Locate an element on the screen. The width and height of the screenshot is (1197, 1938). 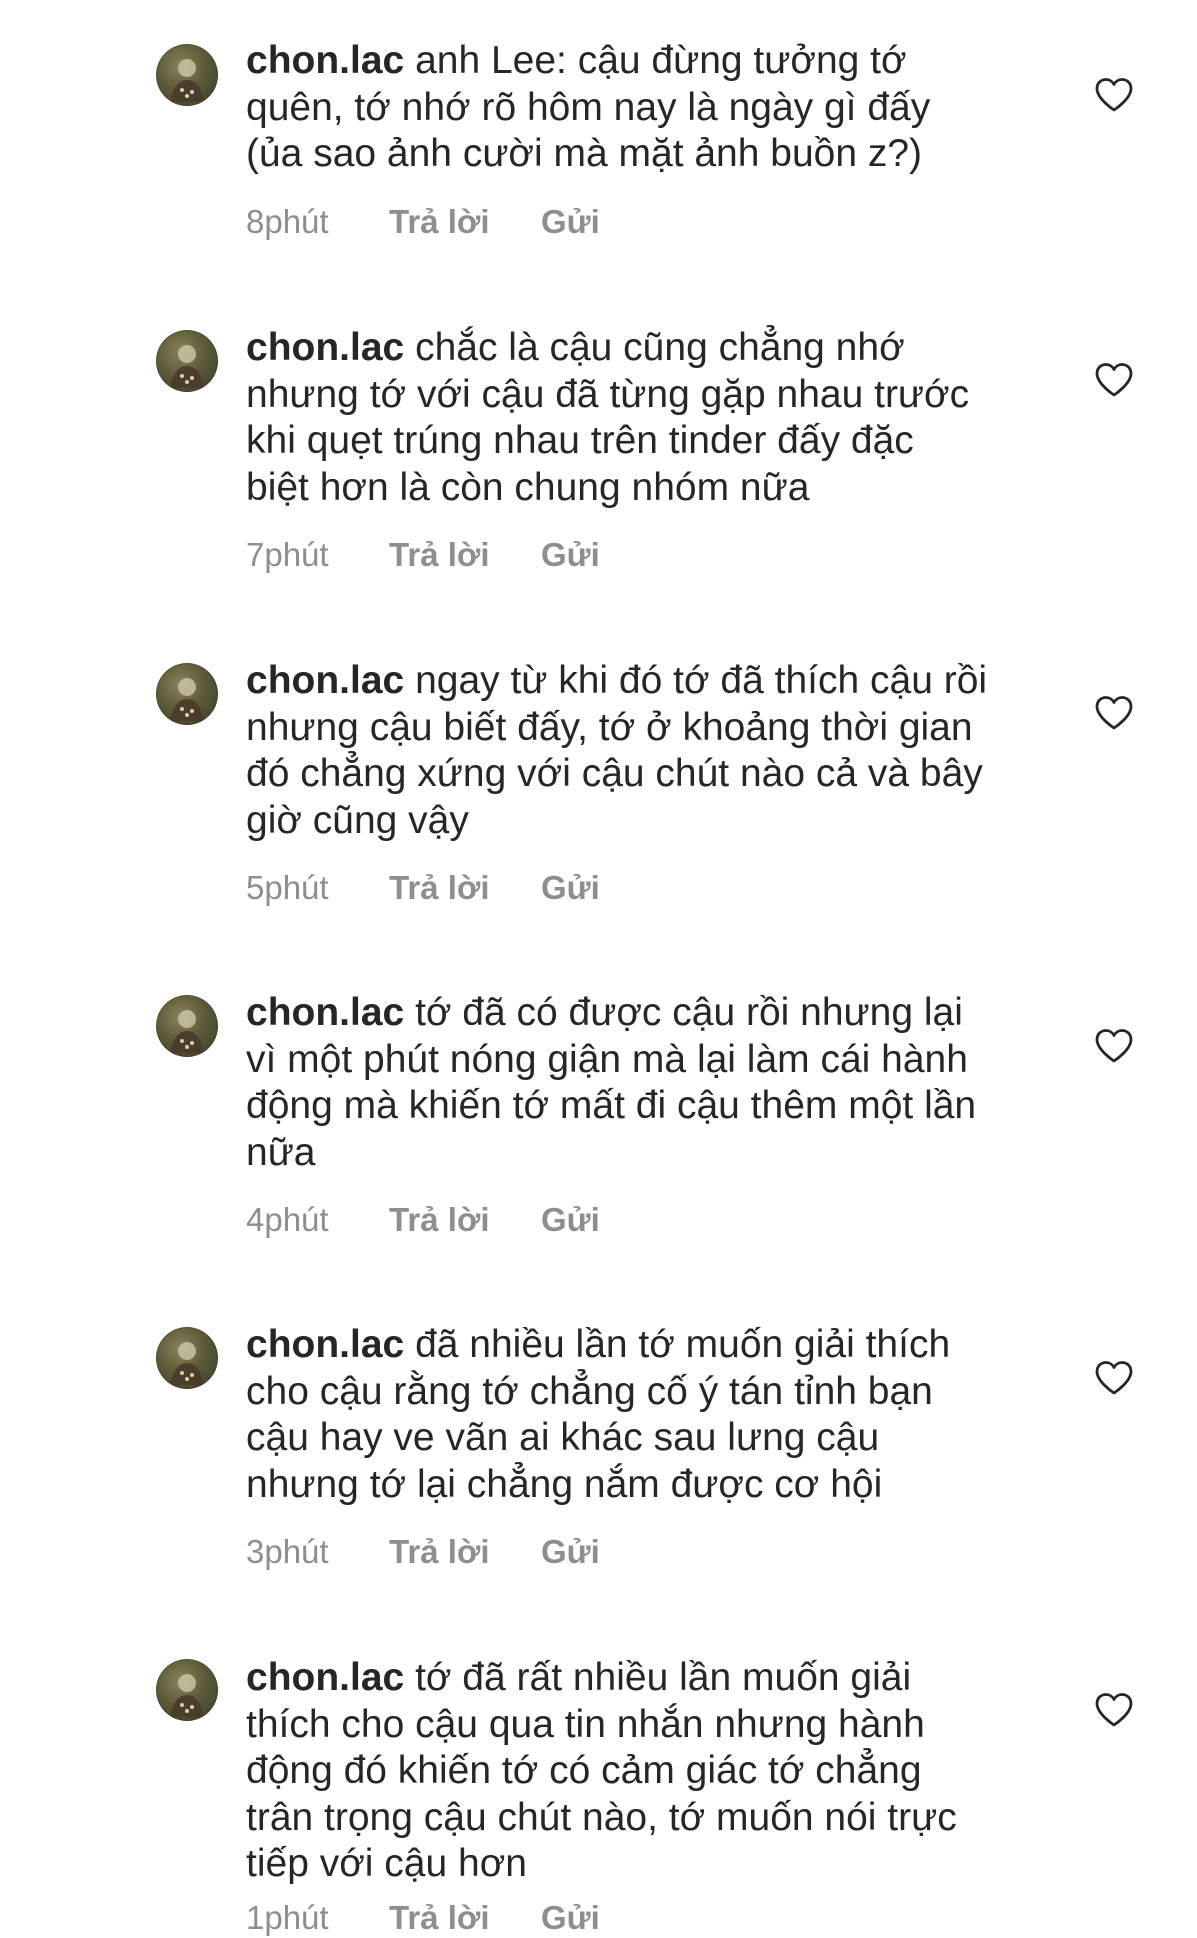
comment-line: đã nhiều lần tớ muốn giải thích is located at coordinates (683, 1344).